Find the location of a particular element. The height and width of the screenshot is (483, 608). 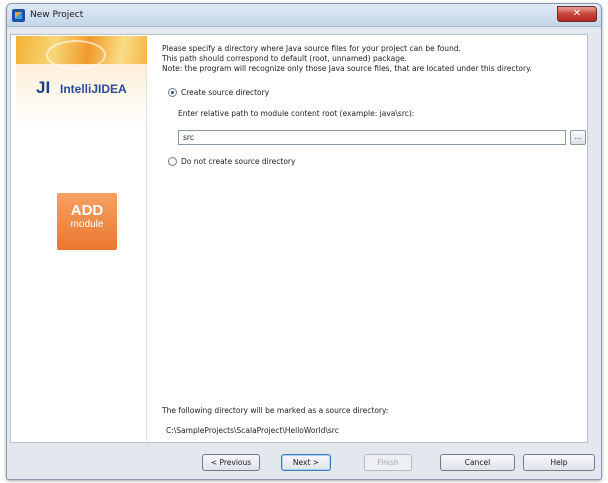

help-button: Help is located at coordinates (559, 462).